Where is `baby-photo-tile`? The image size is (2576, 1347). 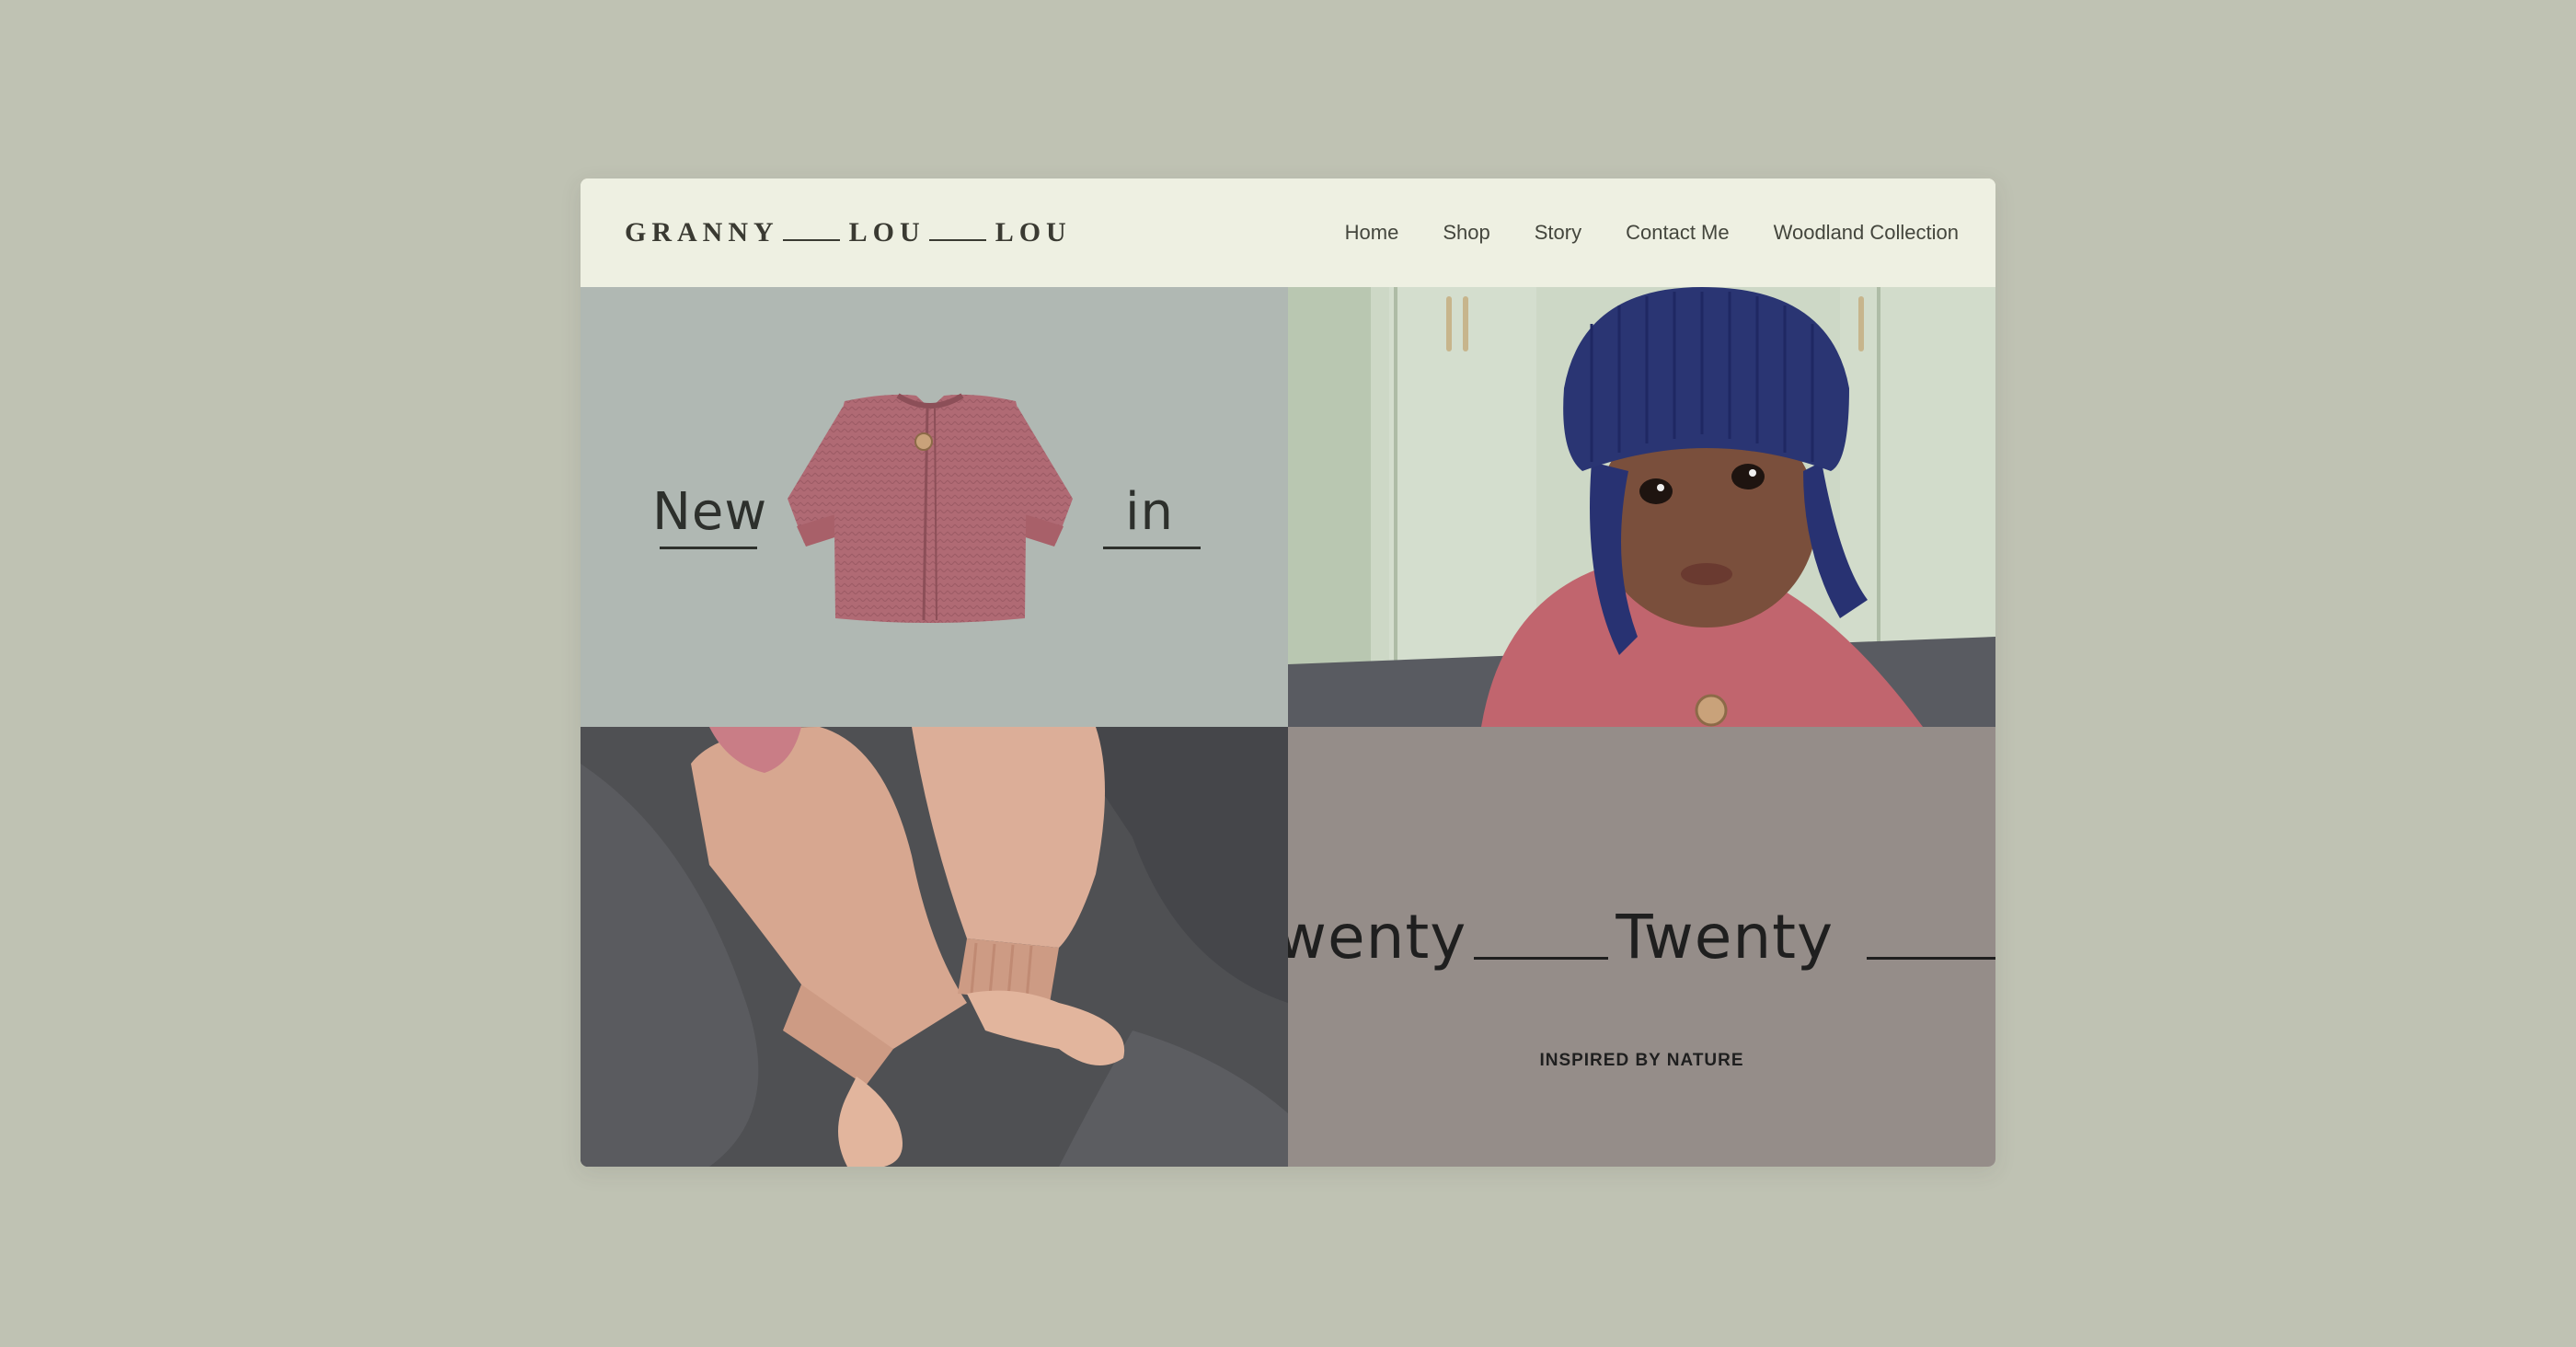 baby-photo-tile is located at coordinates (1641, 507).